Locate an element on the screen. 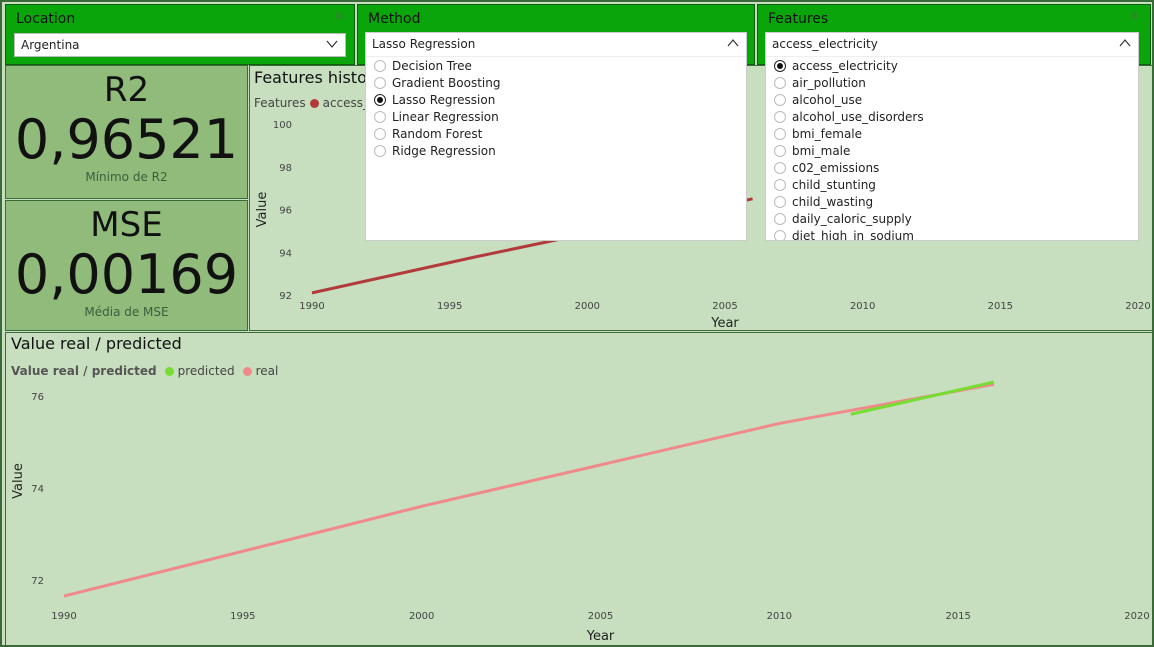  features-option: c02_emissions is located at coordinates (952, 167).